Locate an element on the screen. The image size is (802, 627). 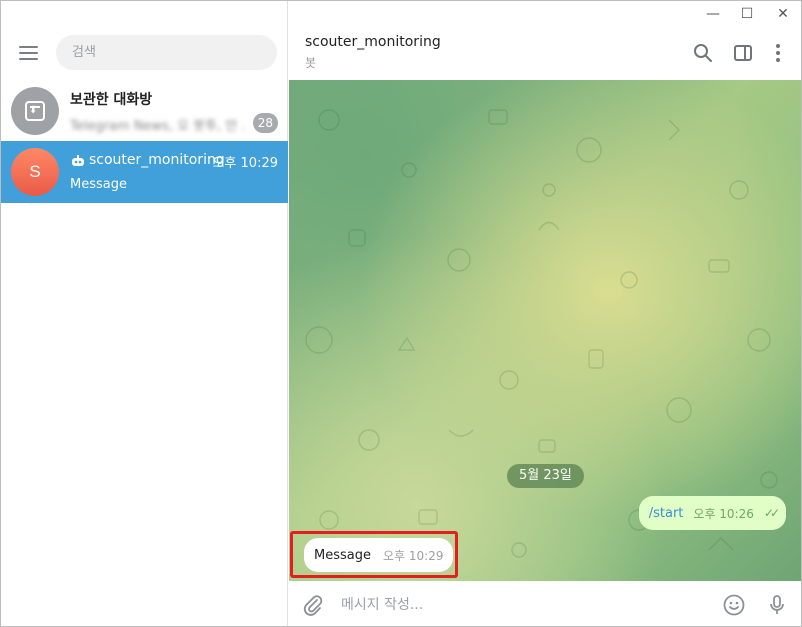
chat-header: scouter_monitoring 봇 is located at coordinates (545, 53).